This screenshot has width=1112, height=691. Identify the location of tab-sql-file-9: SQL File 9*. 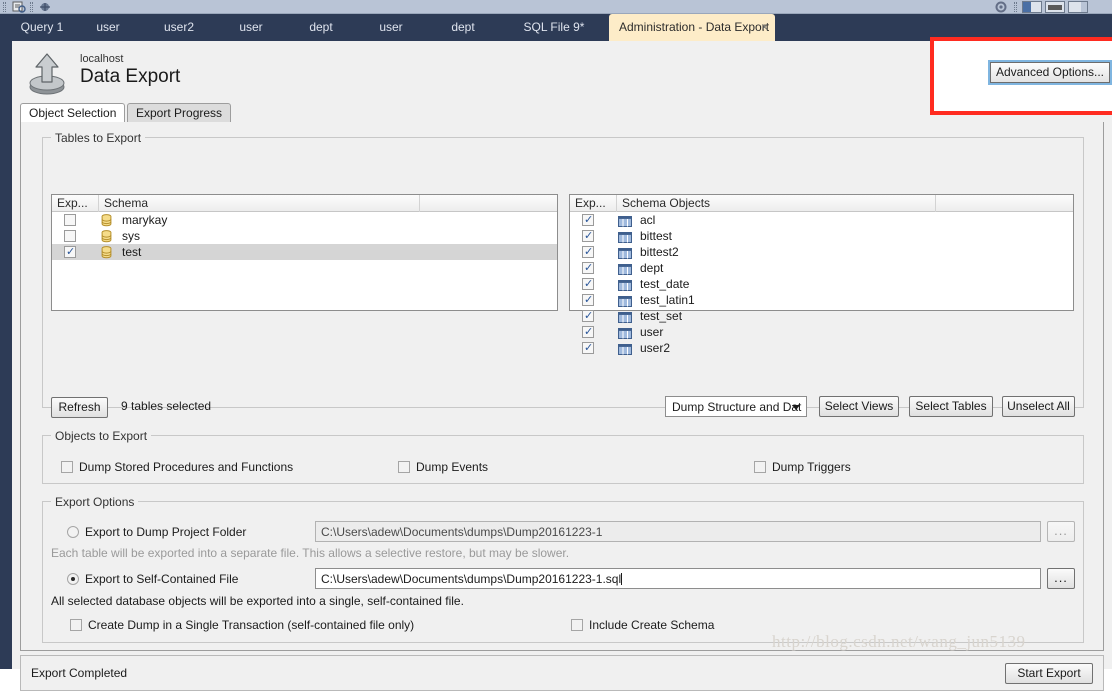
(554, 27).